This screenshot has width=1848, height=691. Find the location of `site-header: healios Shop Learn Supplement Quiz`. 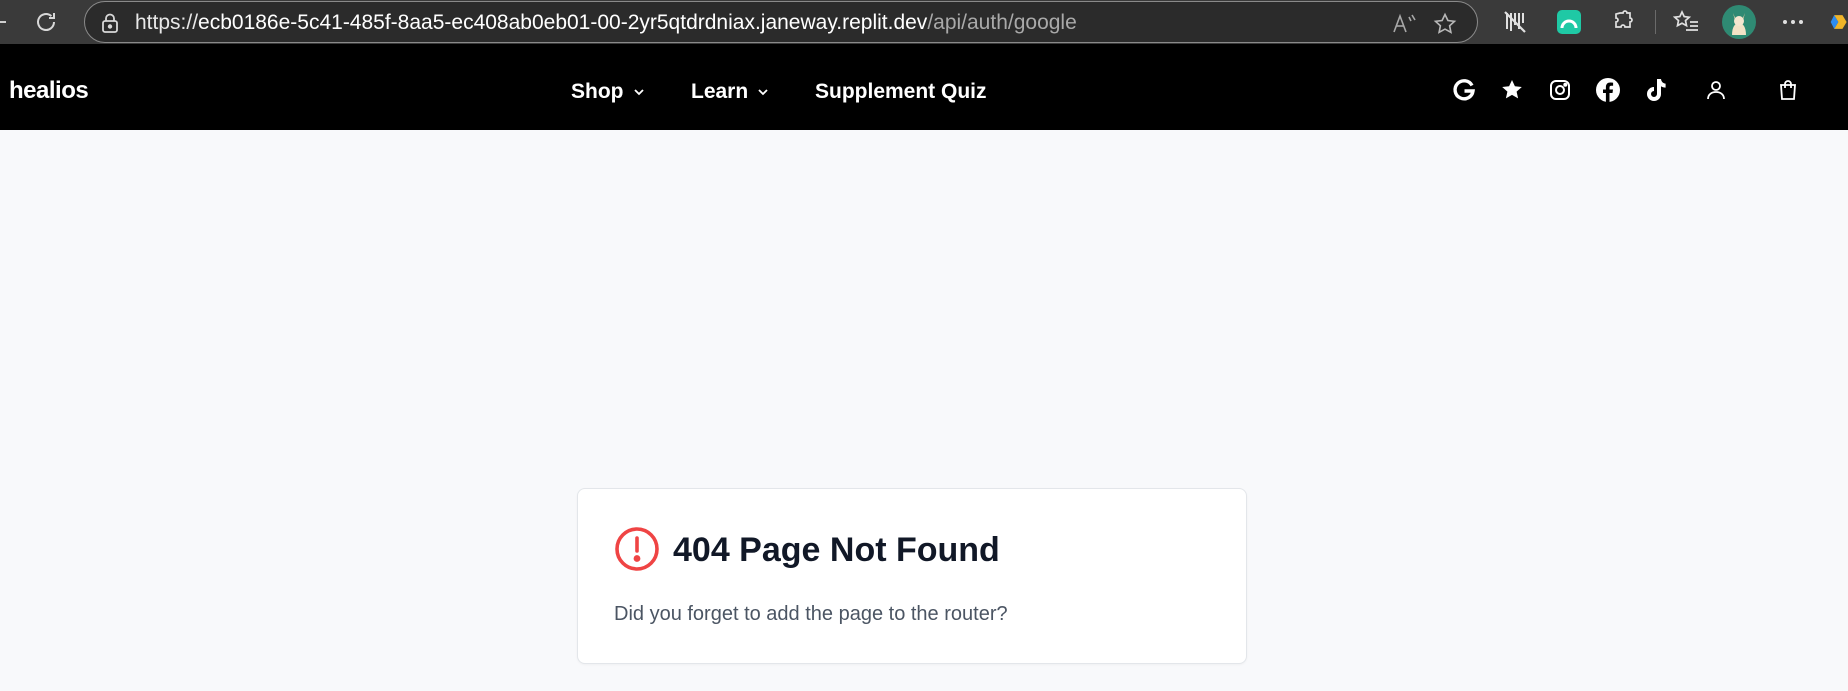

site-header: healios Shop Learn Supplement Quiz is located at coordinates (924, 87).